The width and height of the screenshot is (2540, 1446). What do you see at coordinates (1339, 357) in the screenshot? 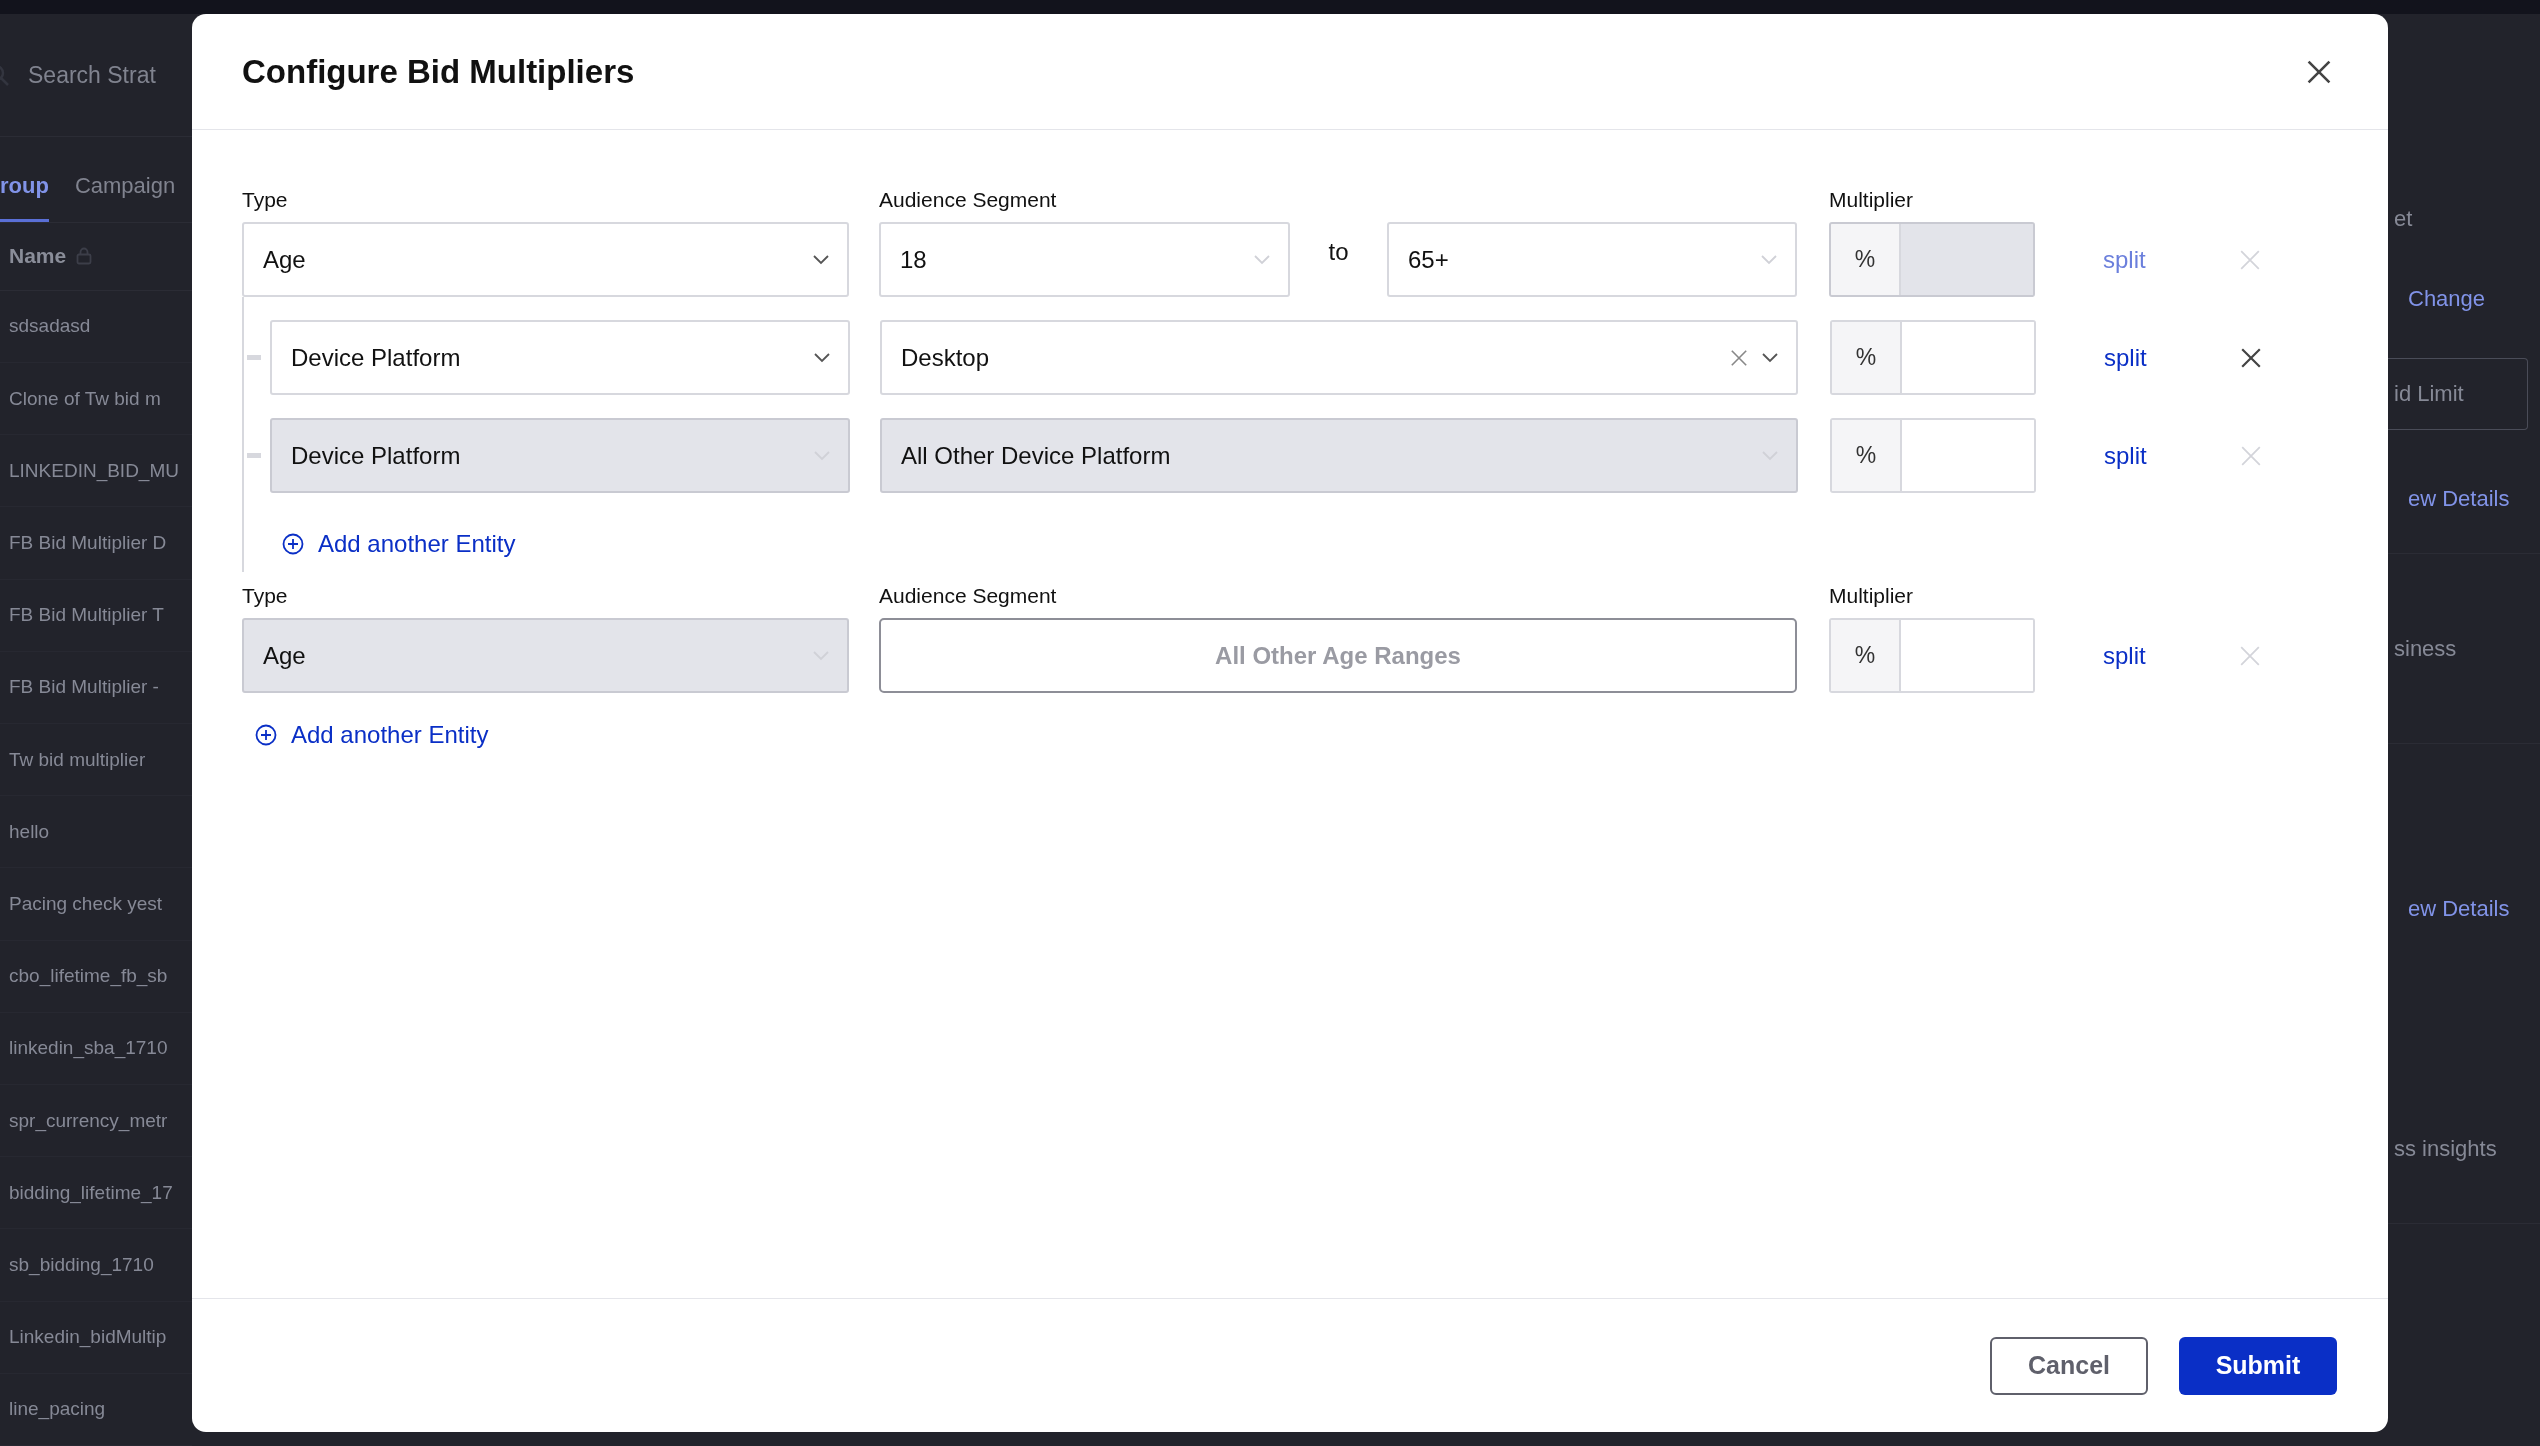
I see `select-field: Desktop` at bounding box center [1339, 357].